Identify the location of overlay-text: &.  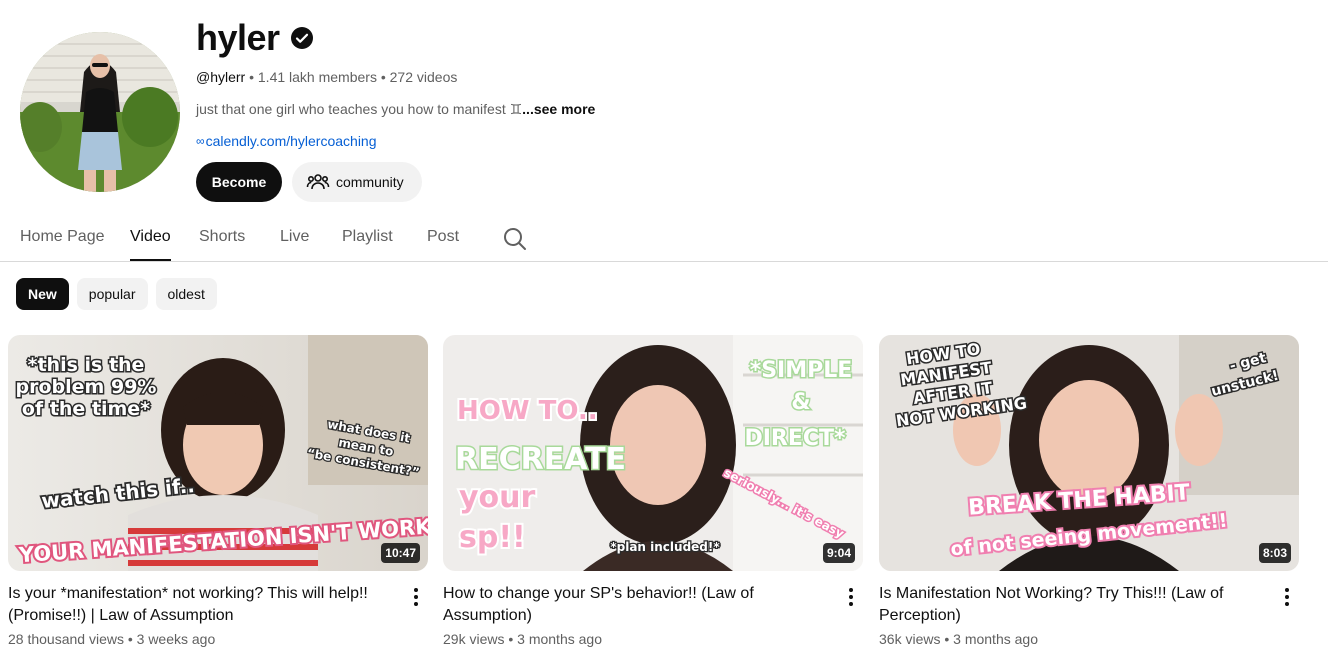
(800, 402).